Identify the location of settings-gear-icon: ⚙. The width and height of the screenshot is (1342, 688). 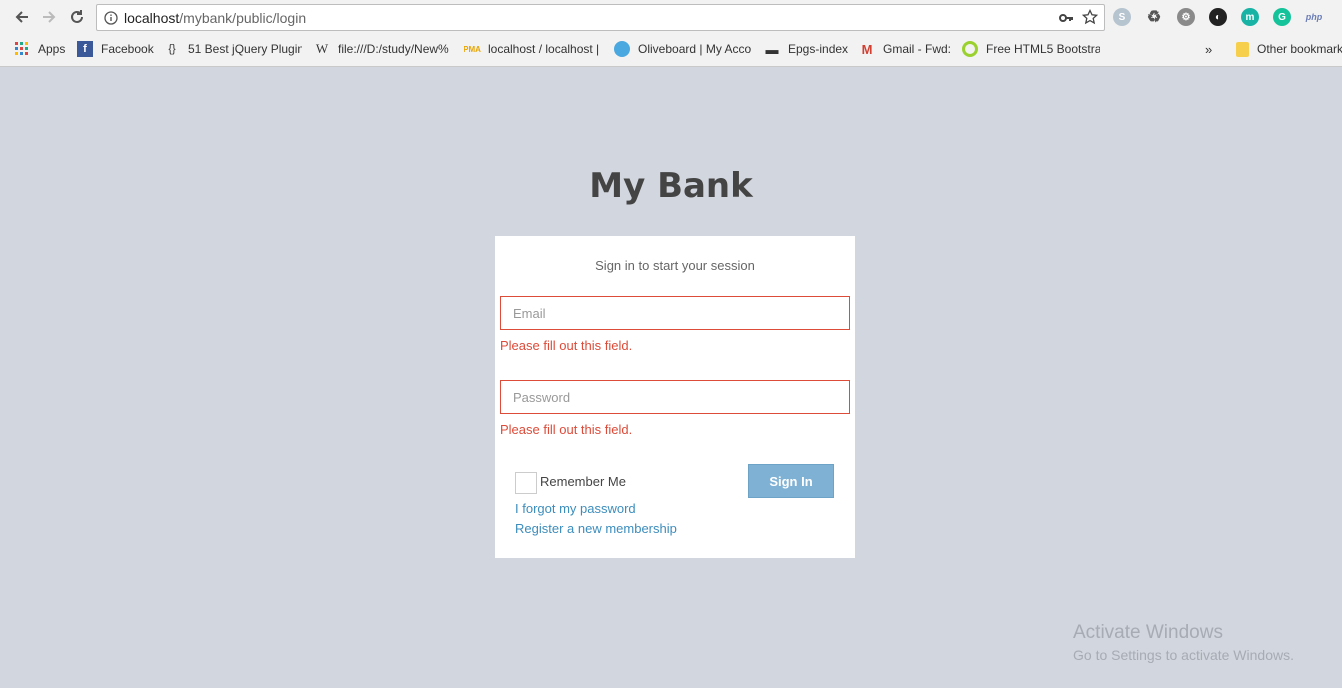
(1186, 17).